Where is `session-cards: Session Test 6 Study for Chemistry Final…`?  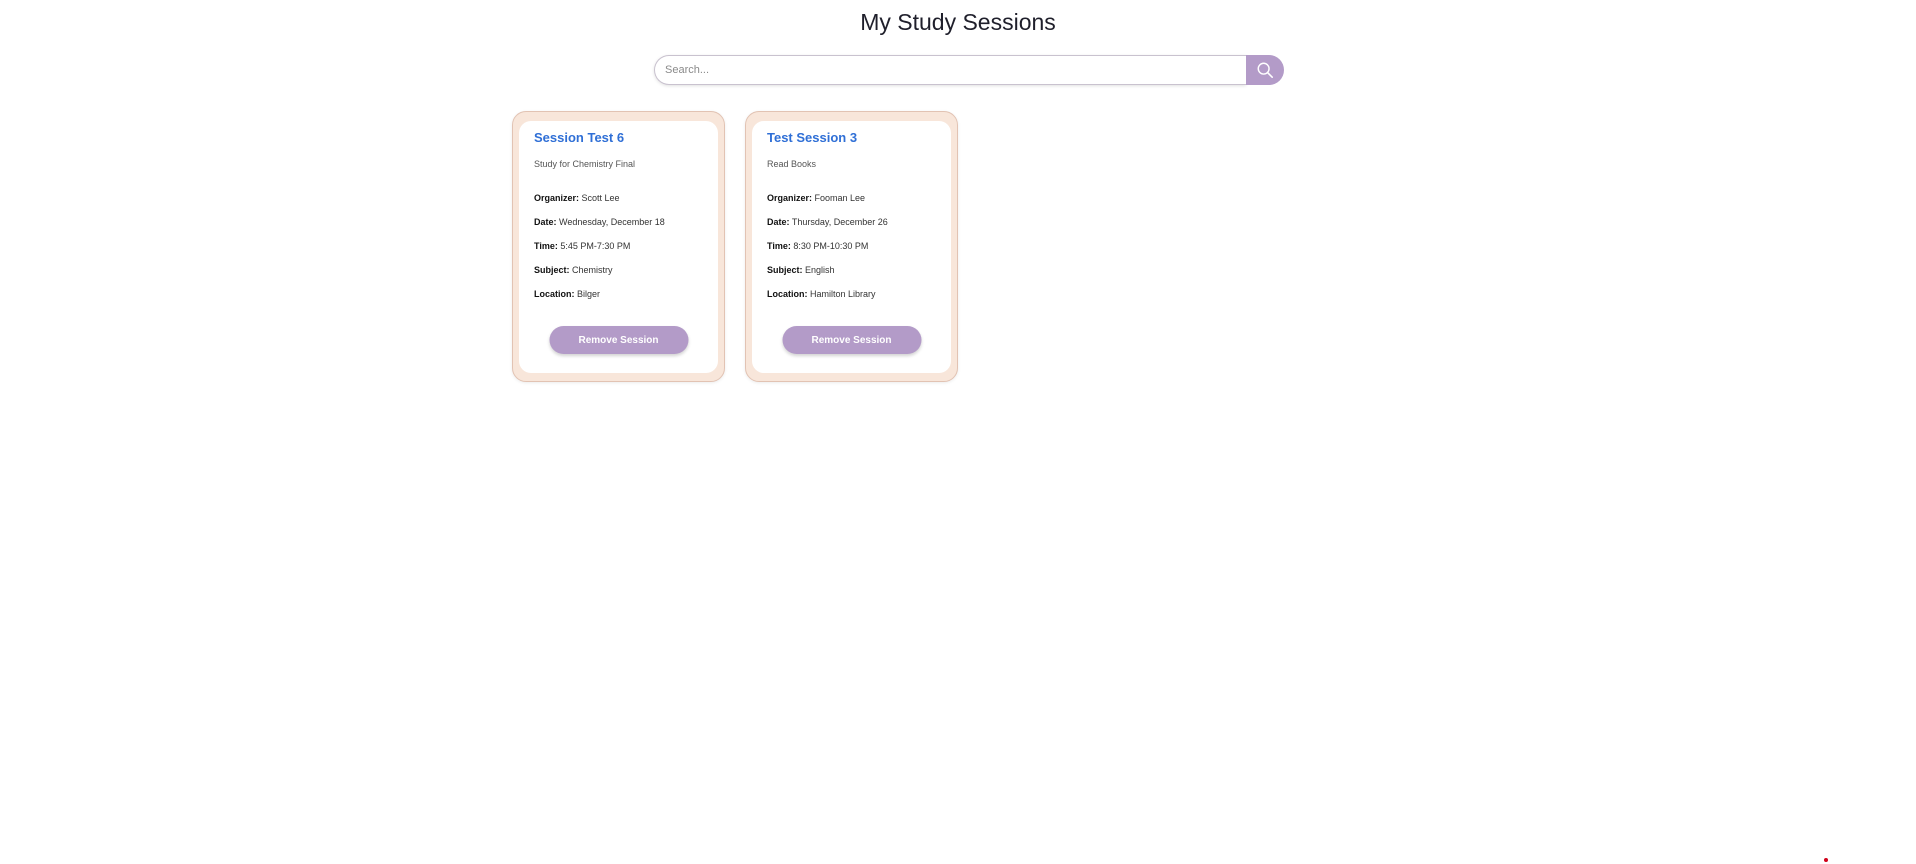 session-cards: Session Test 6 Study for Chemistry Final… is located at coordinates (735, 246).